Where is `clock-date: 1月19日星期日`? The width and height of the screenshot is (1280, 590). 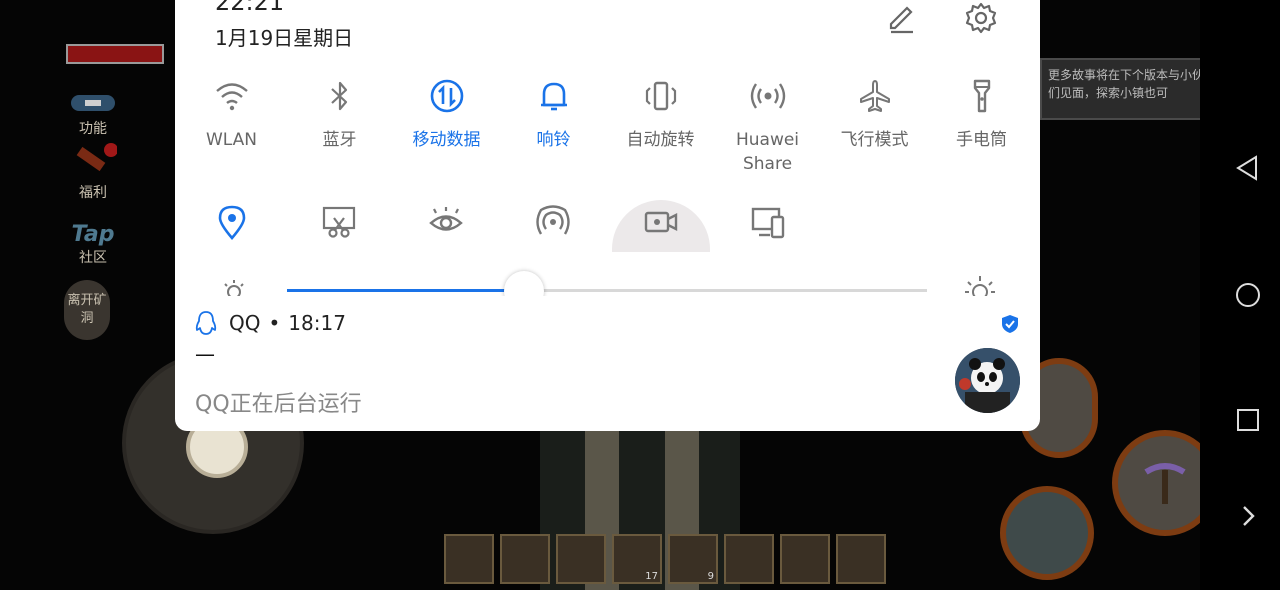
clock-date: 1月19日星期日 is located at coordinates (284, 38).